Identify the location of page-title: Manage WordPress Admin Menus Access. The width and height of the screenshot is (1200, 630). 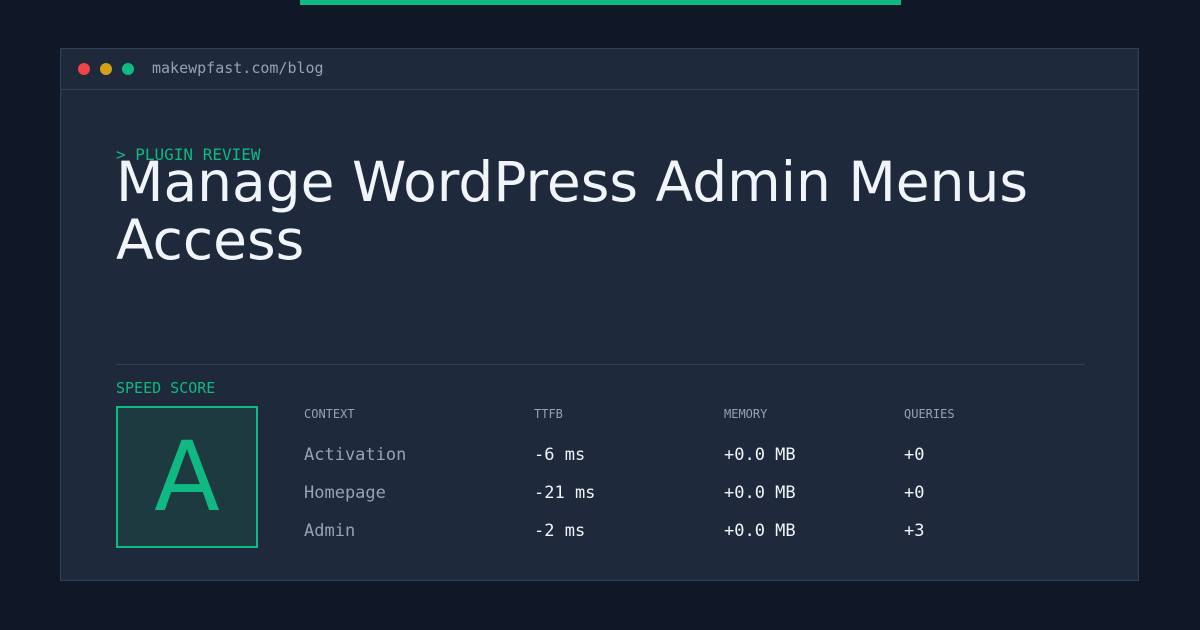
(572, 211).